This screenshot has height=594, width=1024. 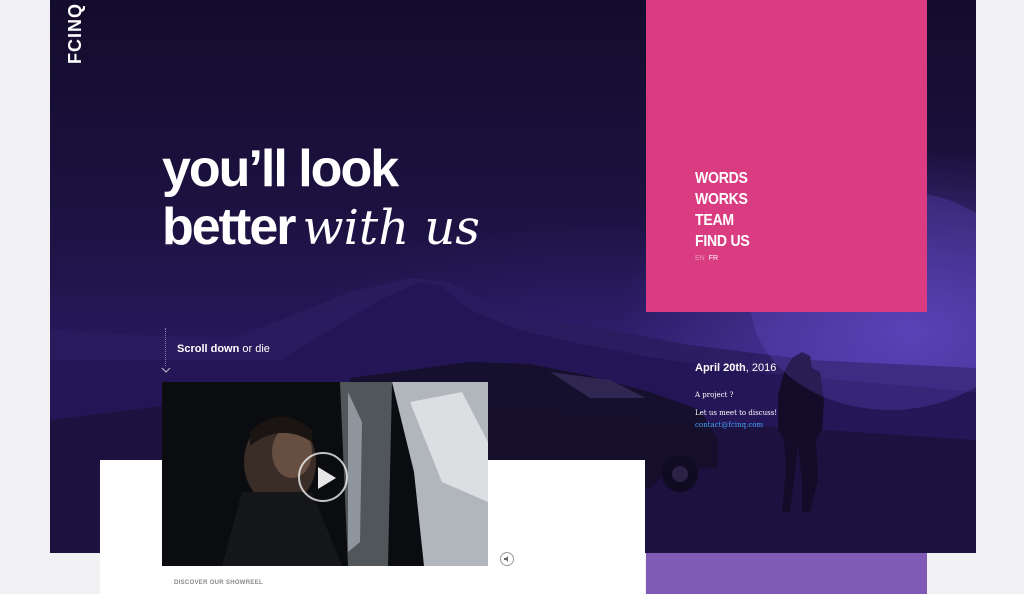 What do you see at coordinates (254, 349) in the screenshot?
I see `scroll-hint-rest: or die` at bounding box center [254, 349].